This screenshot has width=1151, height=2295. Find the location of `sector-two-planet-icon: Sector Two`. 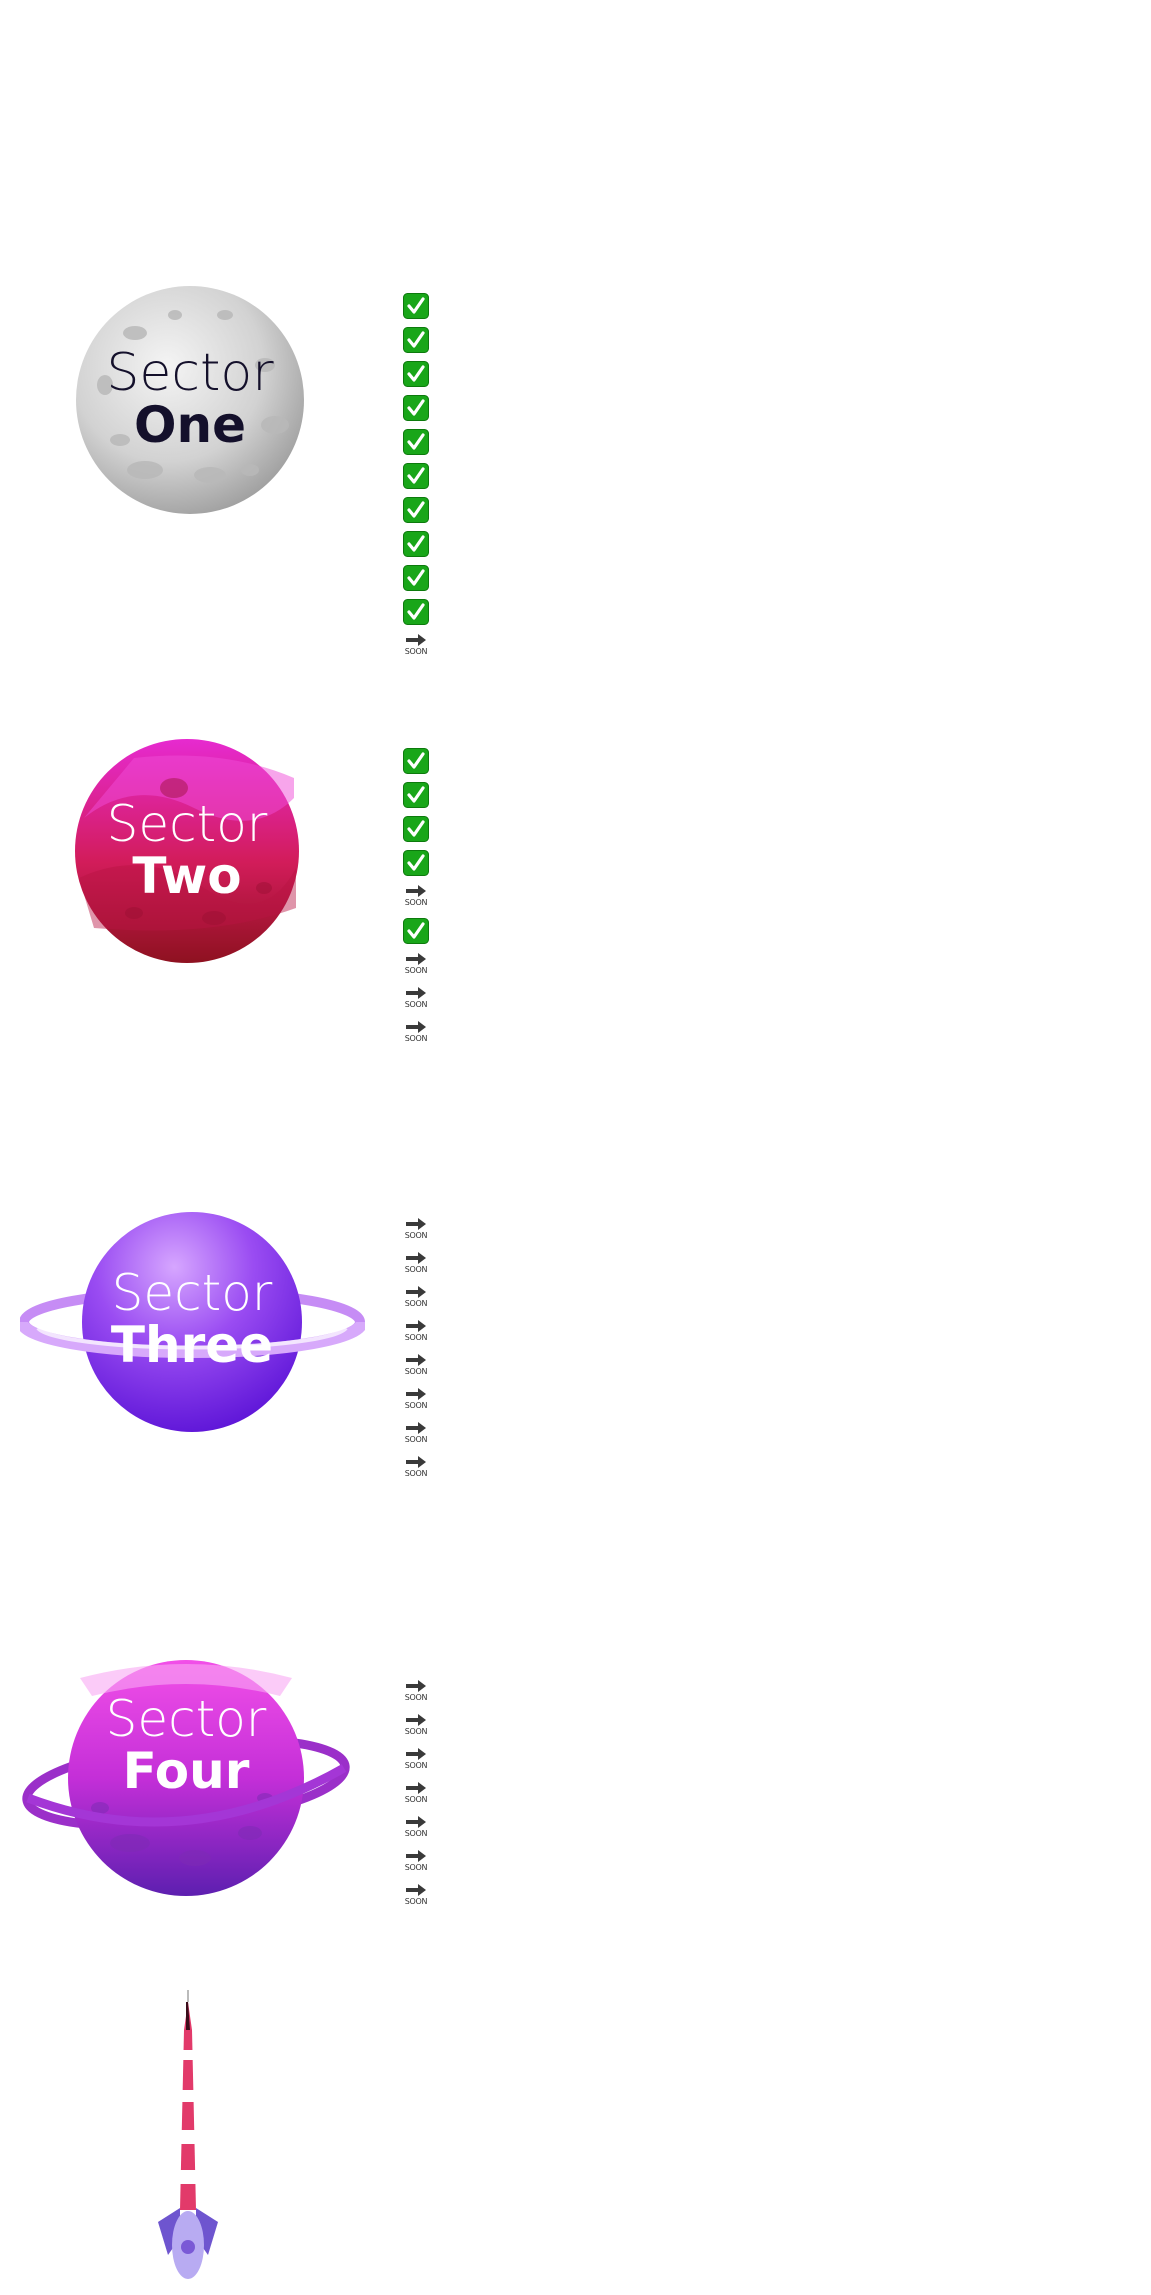

sector-two-planet-icon: Sector Two is located at coordinates (187, 851).